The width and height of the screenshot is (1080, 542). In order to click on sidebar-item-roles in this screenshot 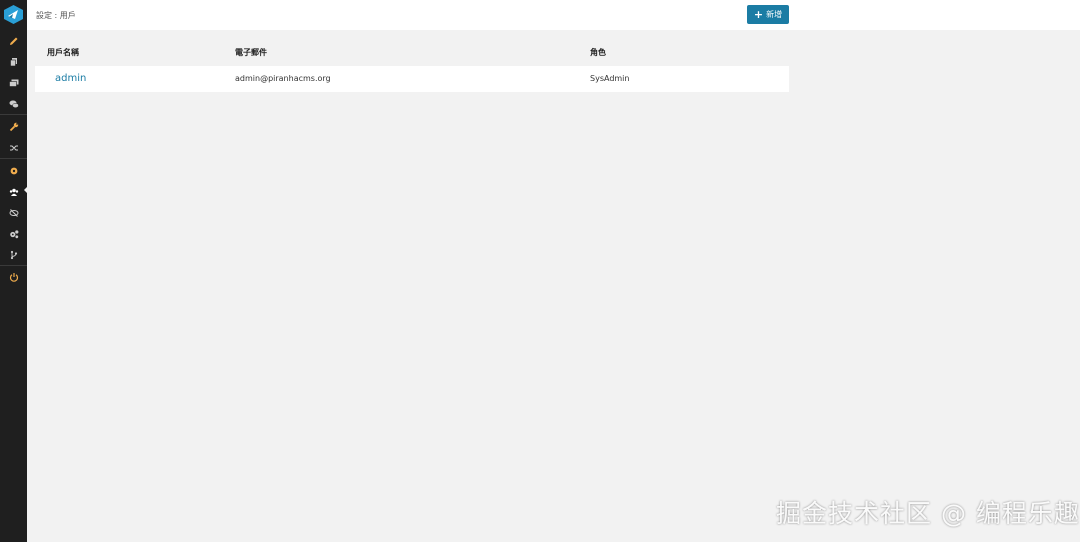, I will do `click(13, 212)`.